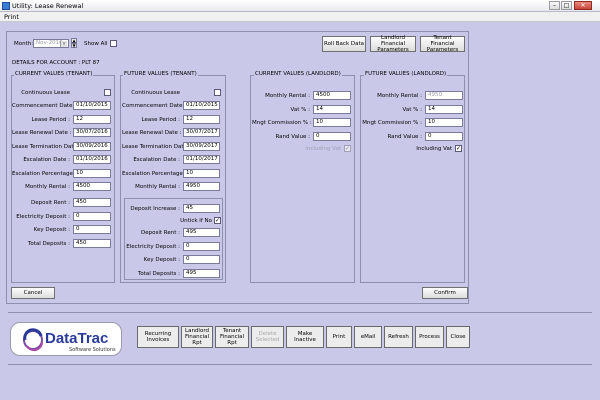 This screenshot has height=400, width=600. What do you see at coordinates (300, 17) in the screenshot?
I see `menu-bar: Print` at bounding box center [300, 17].